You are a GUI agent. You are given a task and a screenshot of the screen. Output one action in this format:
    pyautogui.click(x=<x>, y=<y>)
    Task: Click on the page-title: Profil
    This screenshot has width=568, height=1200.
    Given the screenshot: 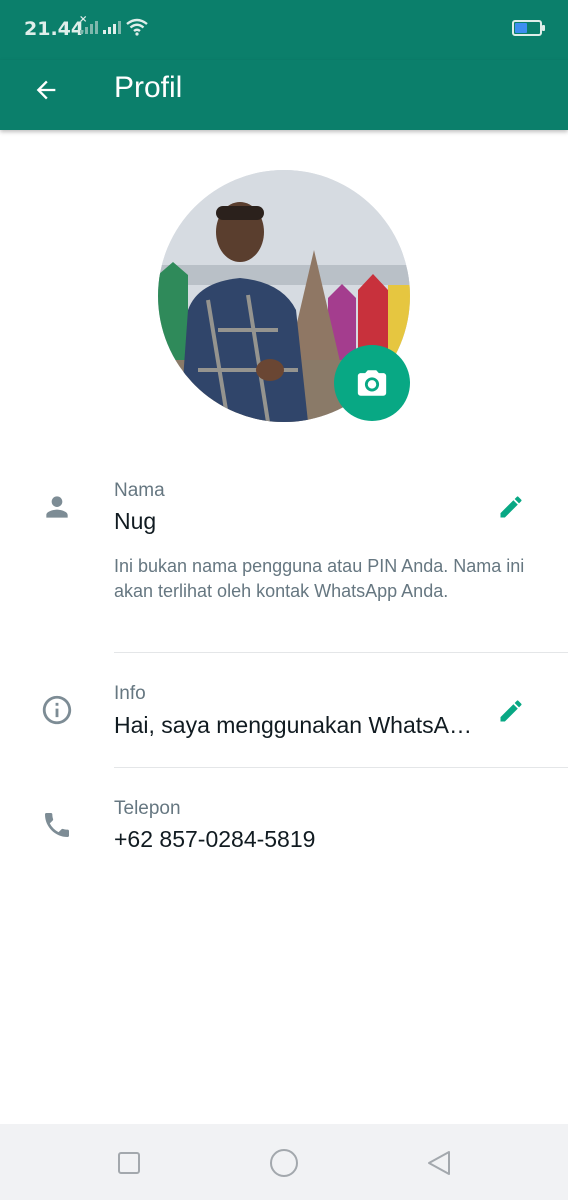 What is the action you would take?
    pyautogui.click(x=148, y=87)
    